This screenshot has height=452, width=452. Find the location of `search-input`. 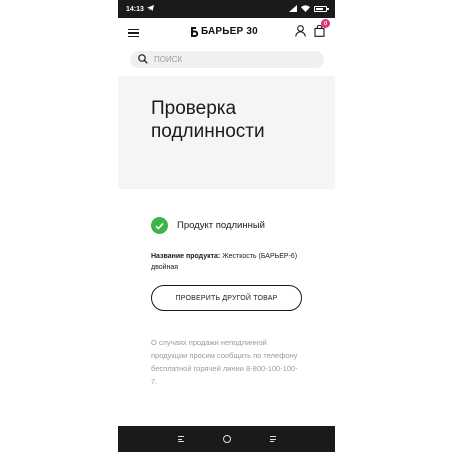

search-input is located at coordinates (229, 59).